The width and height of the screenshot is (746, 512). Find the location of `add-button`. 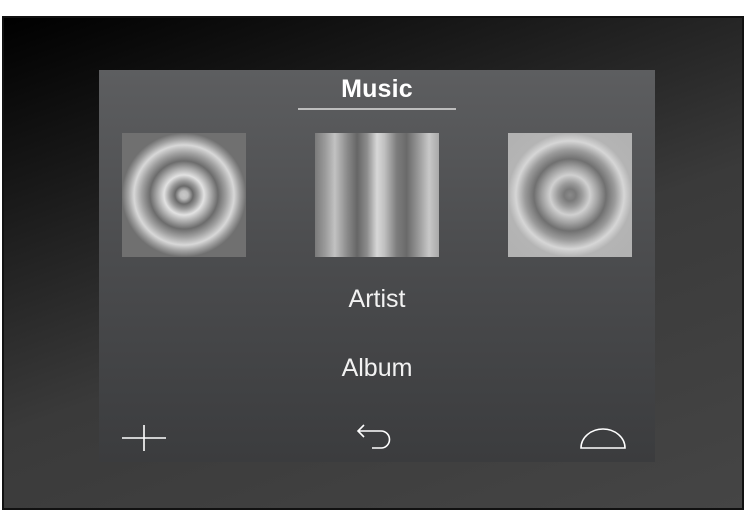

add-button is located at coordinates (144, 437).